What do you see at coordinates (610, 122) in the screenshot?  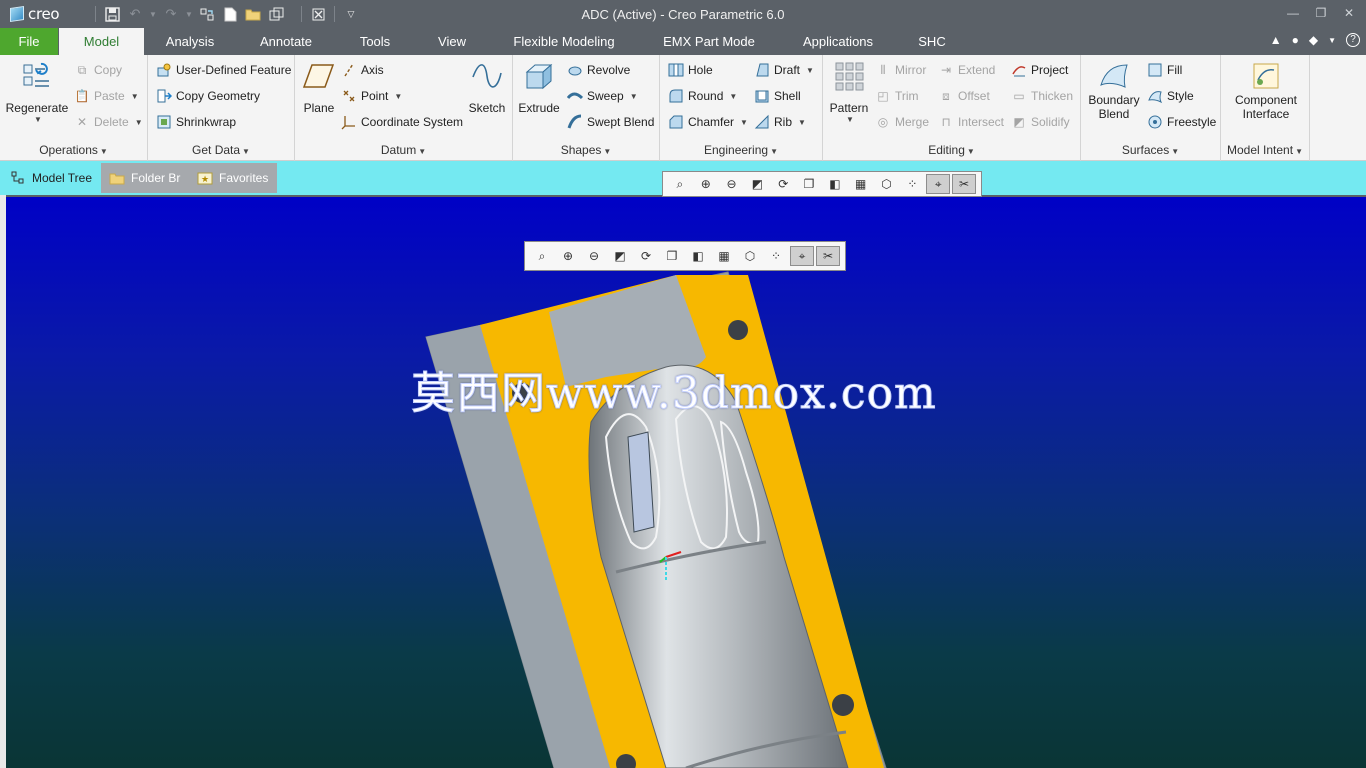 I see `swept-blend-button: Swept Blend` at bounding box center [610, 122].